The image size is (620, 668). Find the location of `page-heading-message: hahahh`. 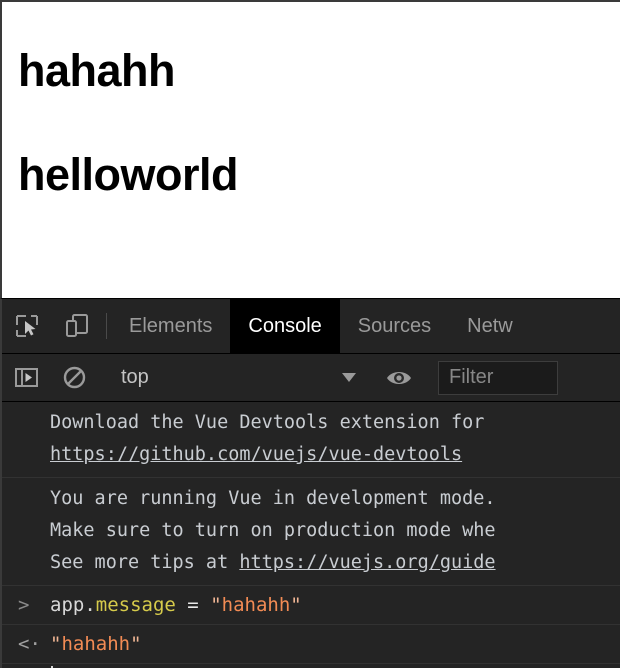

page-heading-message: hahahh is located at coordinates (97, 70).